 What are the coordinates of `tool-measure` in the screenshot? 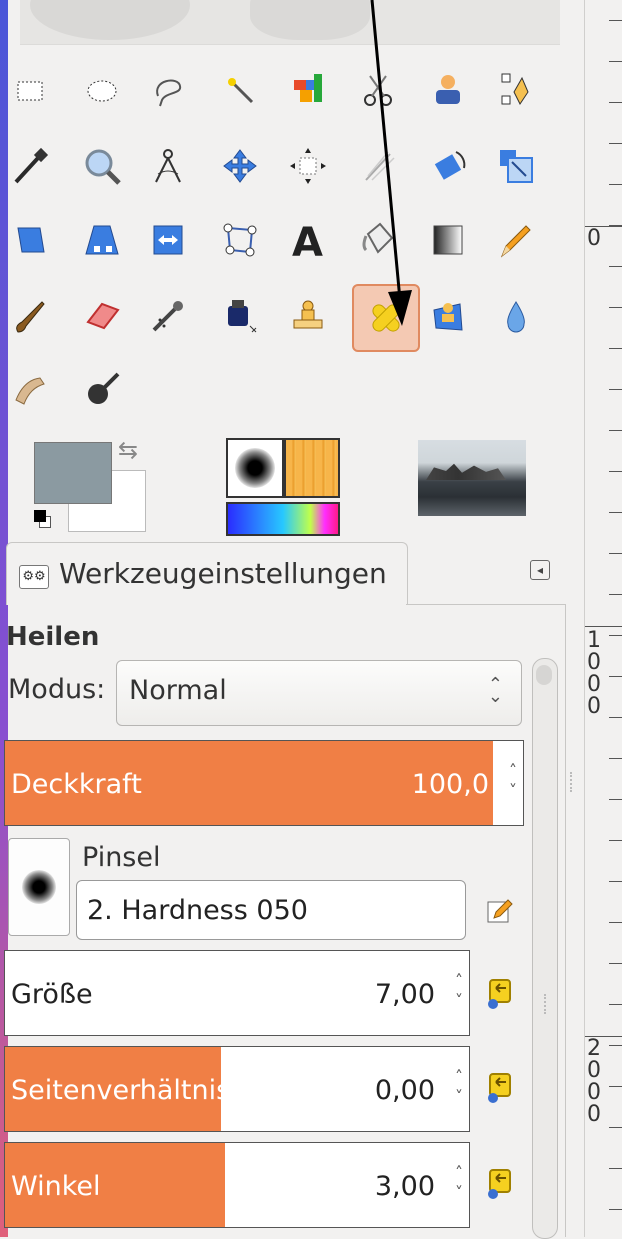 It's located at (168, 166).